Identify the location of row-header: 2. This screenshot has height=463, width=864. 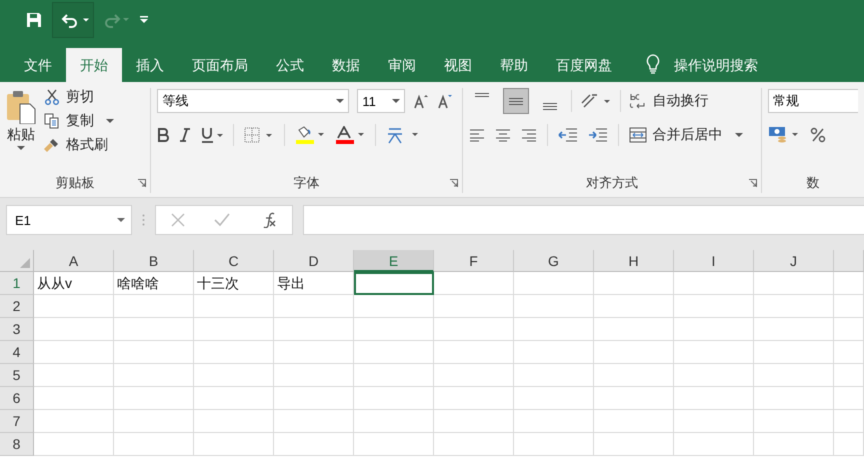
(17, 306).